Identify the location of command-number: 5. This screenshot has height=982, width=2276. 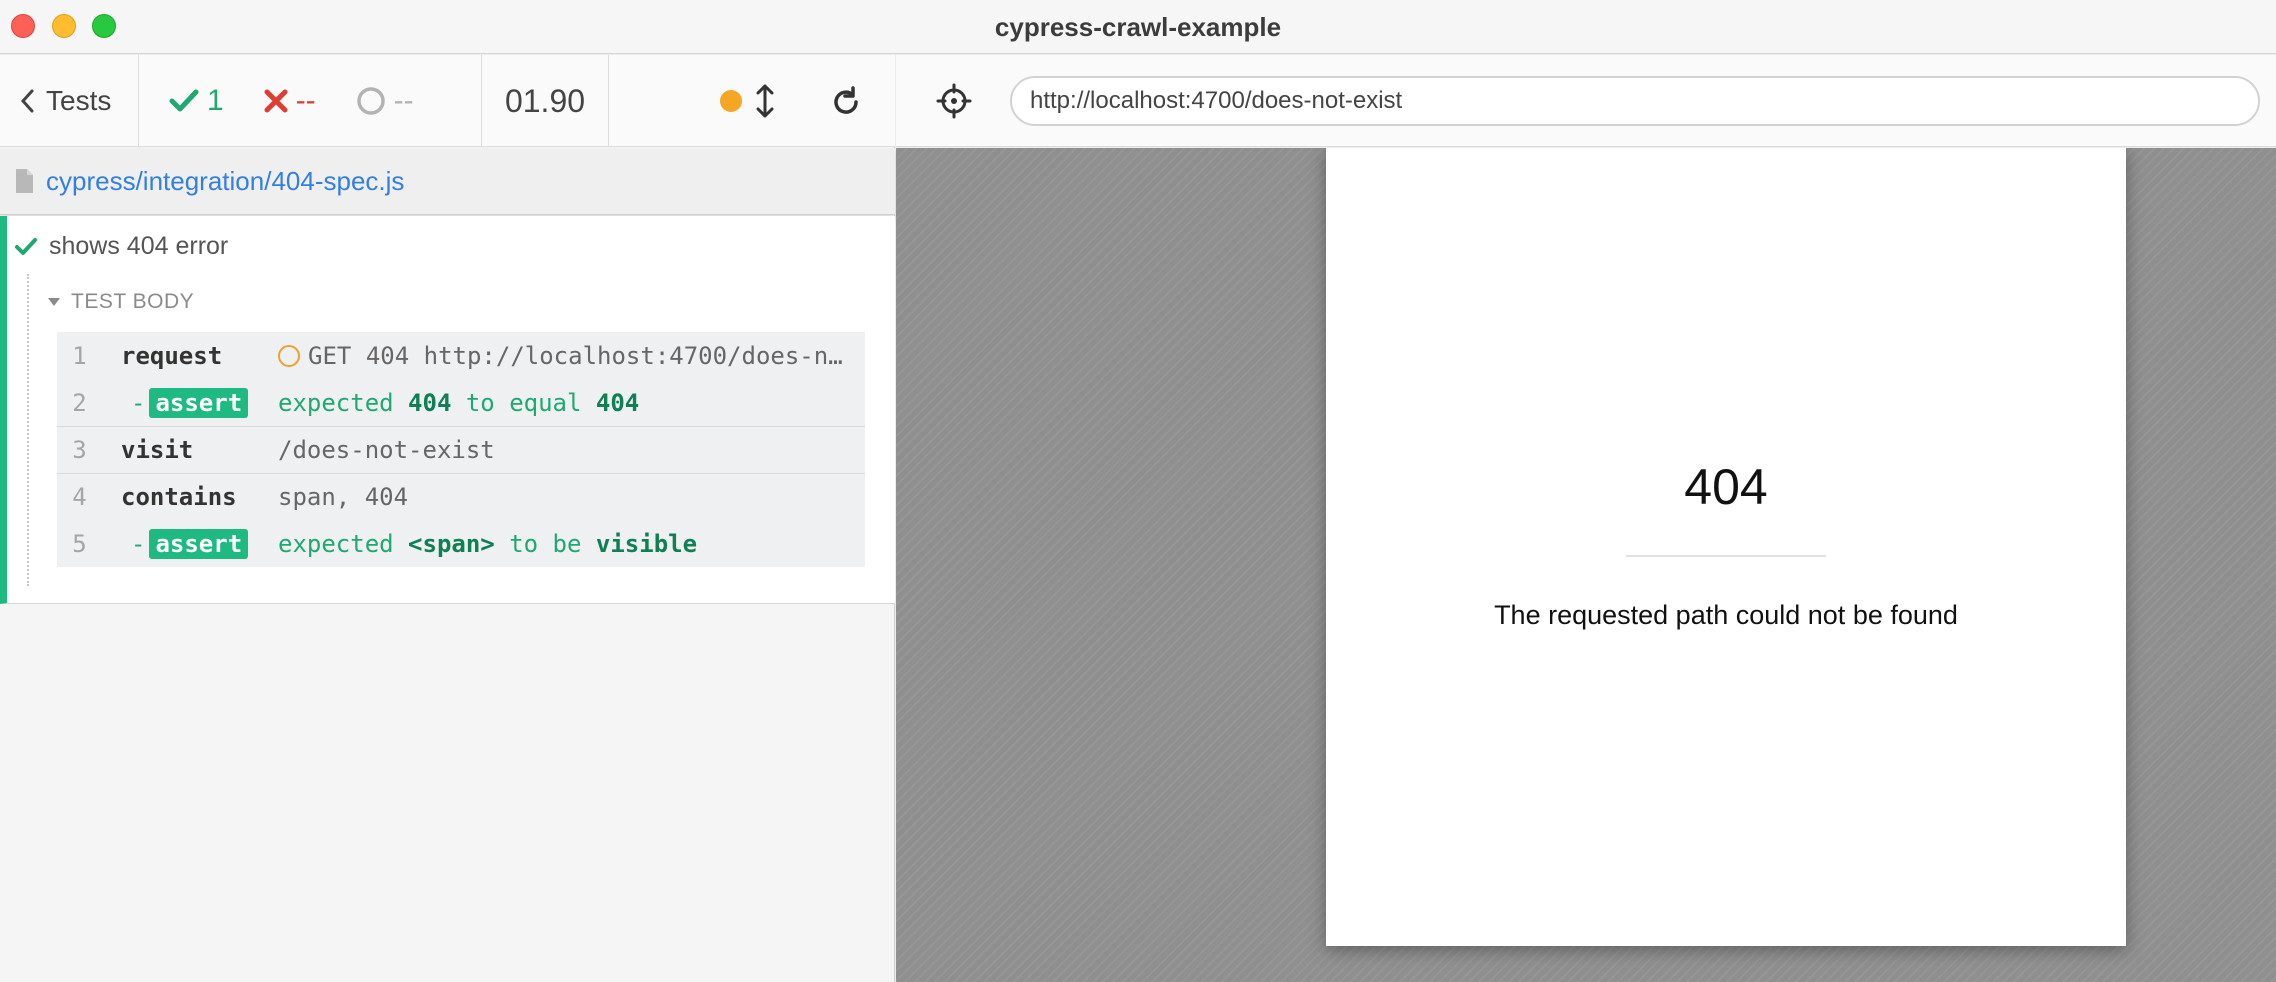
(79, 543).